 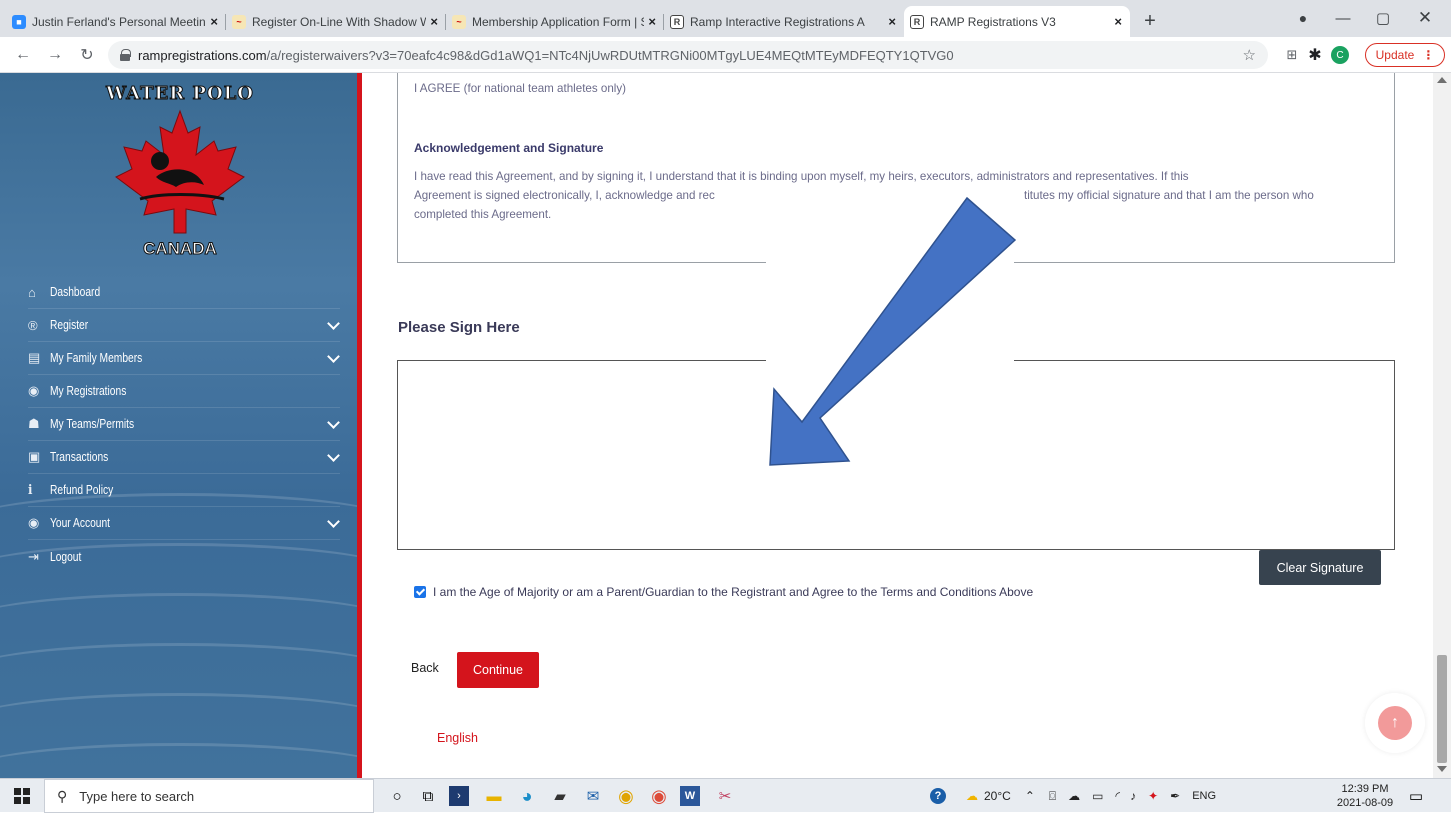 I want to click on water-polo-canada-logo: WATER POLO CANADA, so click(x=180, y=170).